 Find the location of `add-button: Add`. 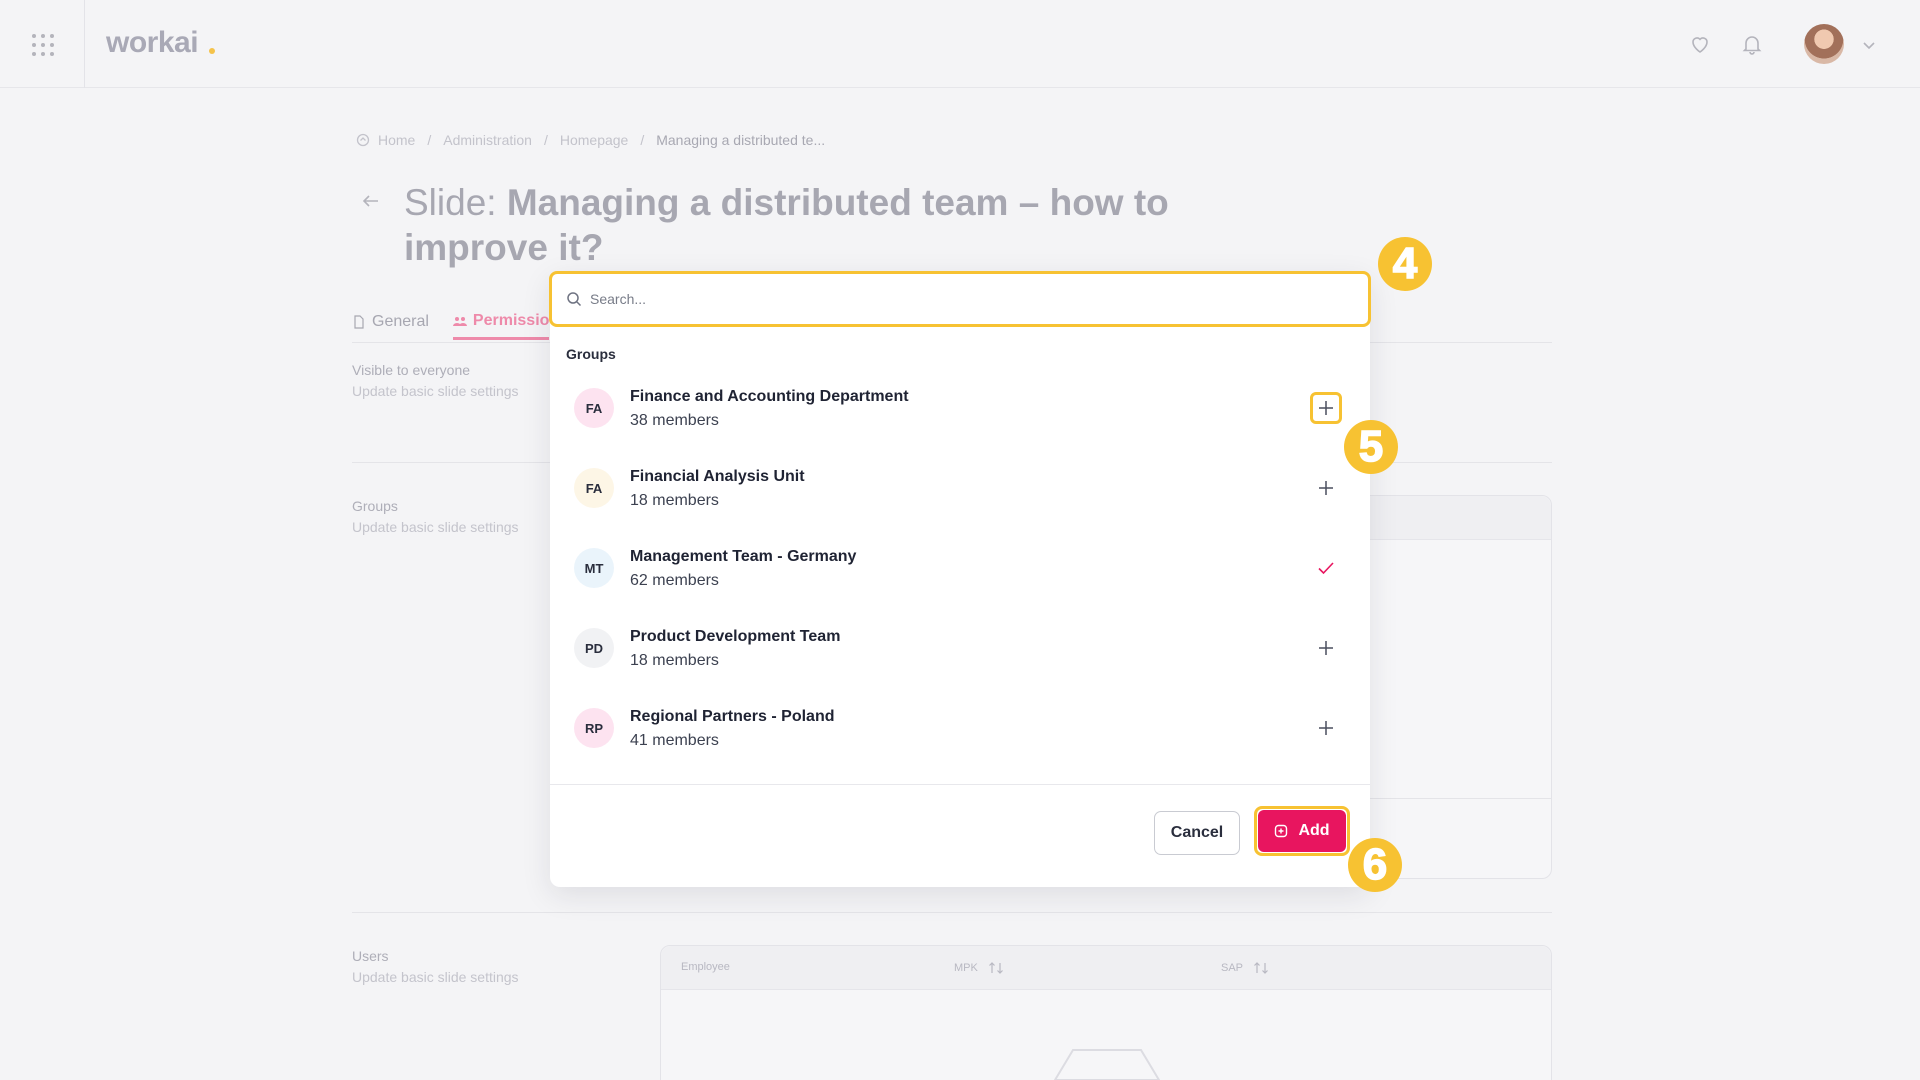

add-button: Add is located at coordinates (1302, 831).